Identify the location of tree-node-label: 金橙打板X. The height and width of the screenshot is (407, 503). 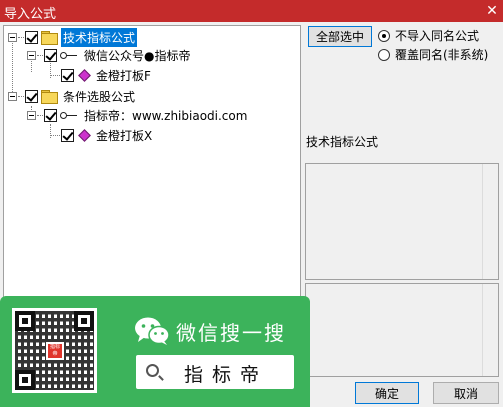
(124, 135).